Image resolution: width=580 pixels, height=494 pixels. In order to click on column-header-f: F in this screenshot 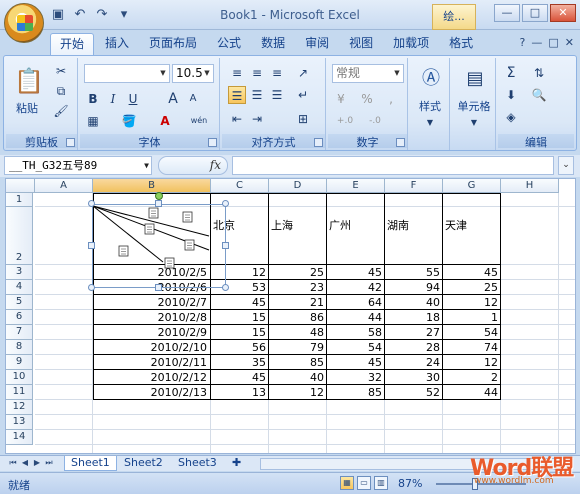, I will do `click(414, 186)`.